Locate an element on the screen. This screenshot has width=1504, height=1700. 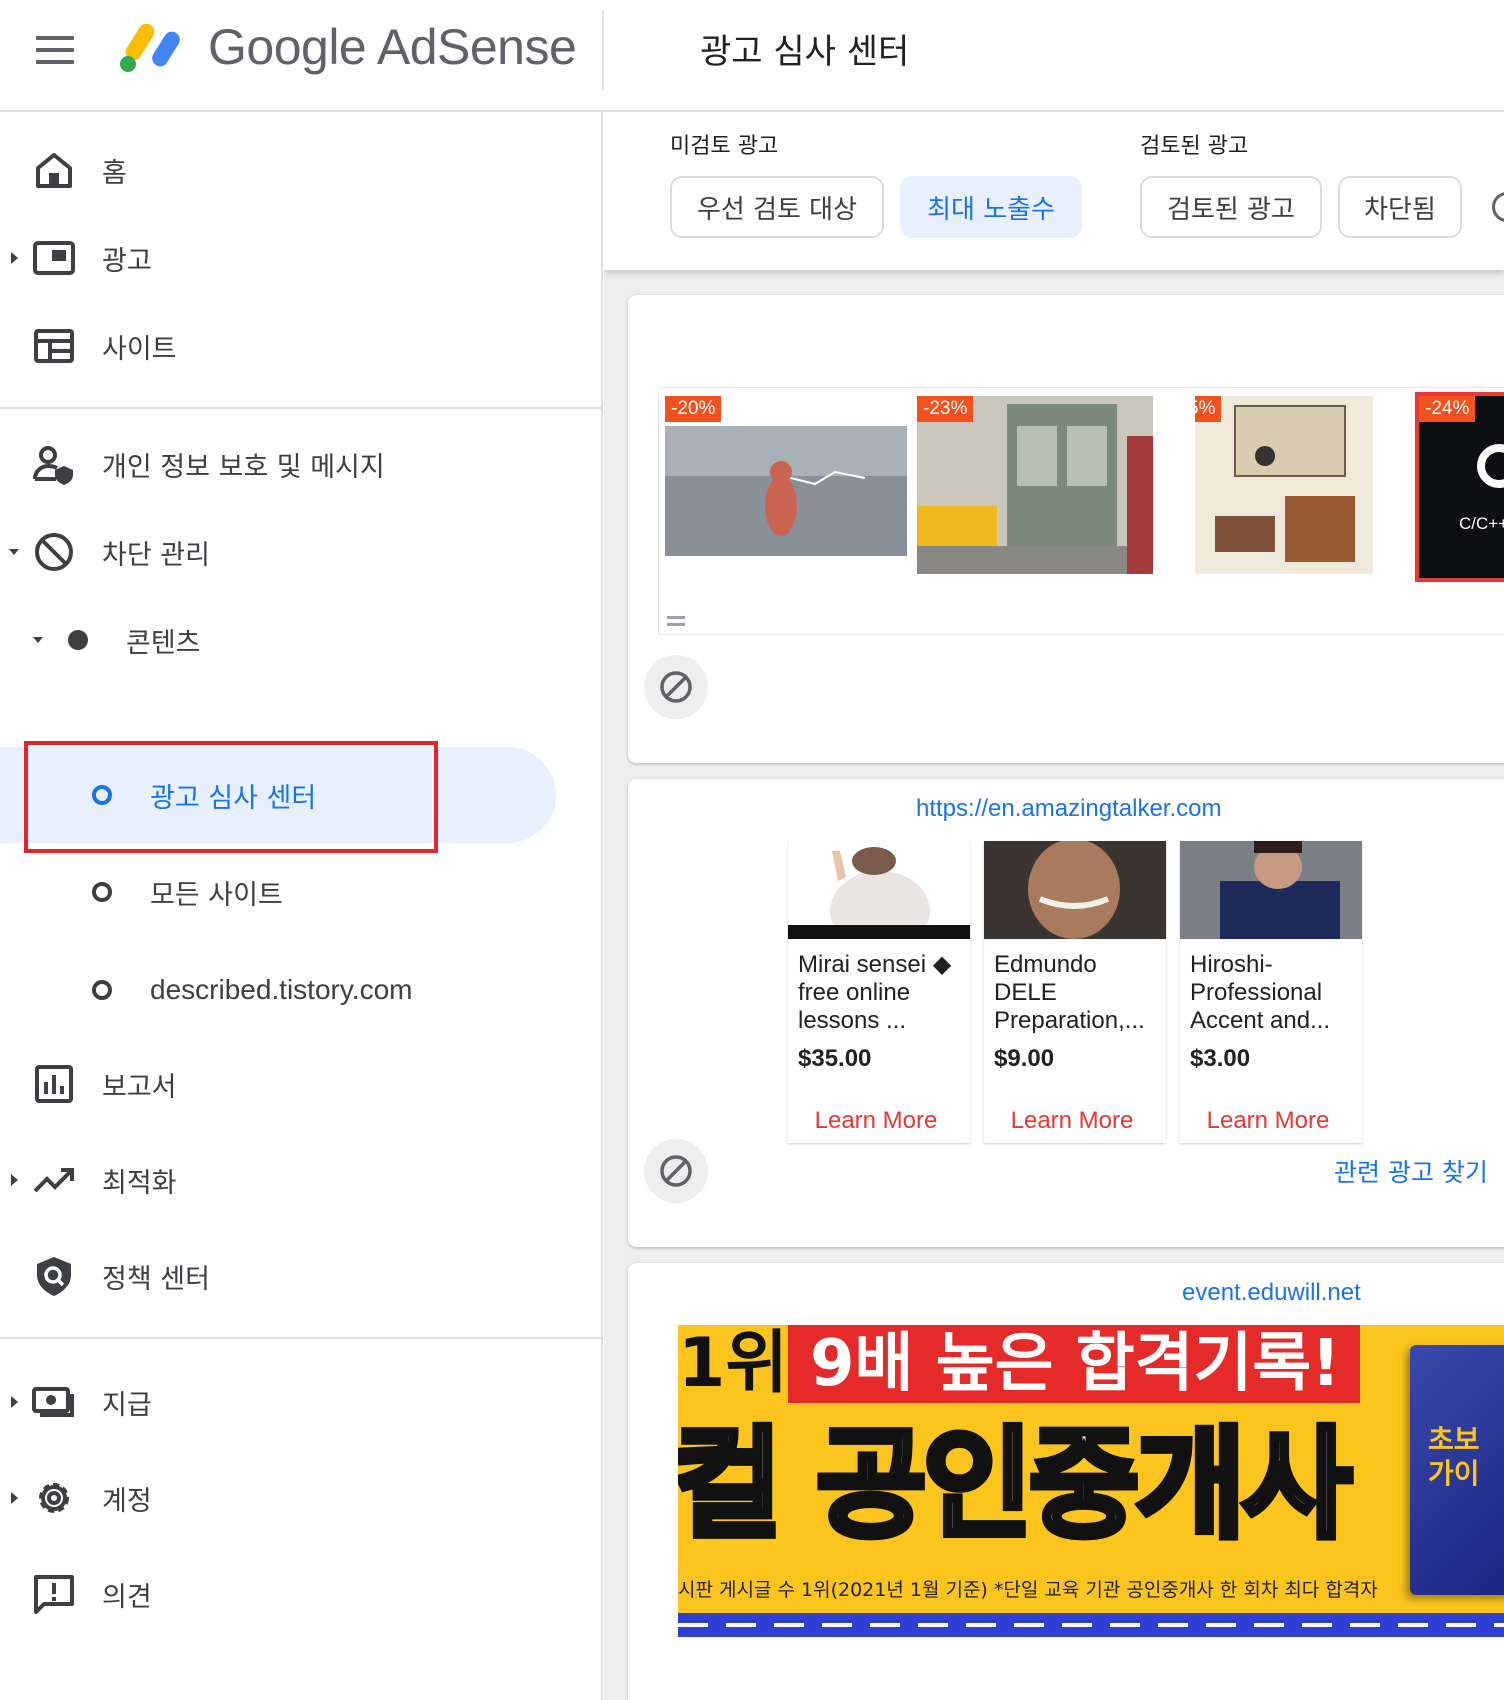
sidebar-subitem-site-domain: described.tistory.com is located at coordinates (300, 990).